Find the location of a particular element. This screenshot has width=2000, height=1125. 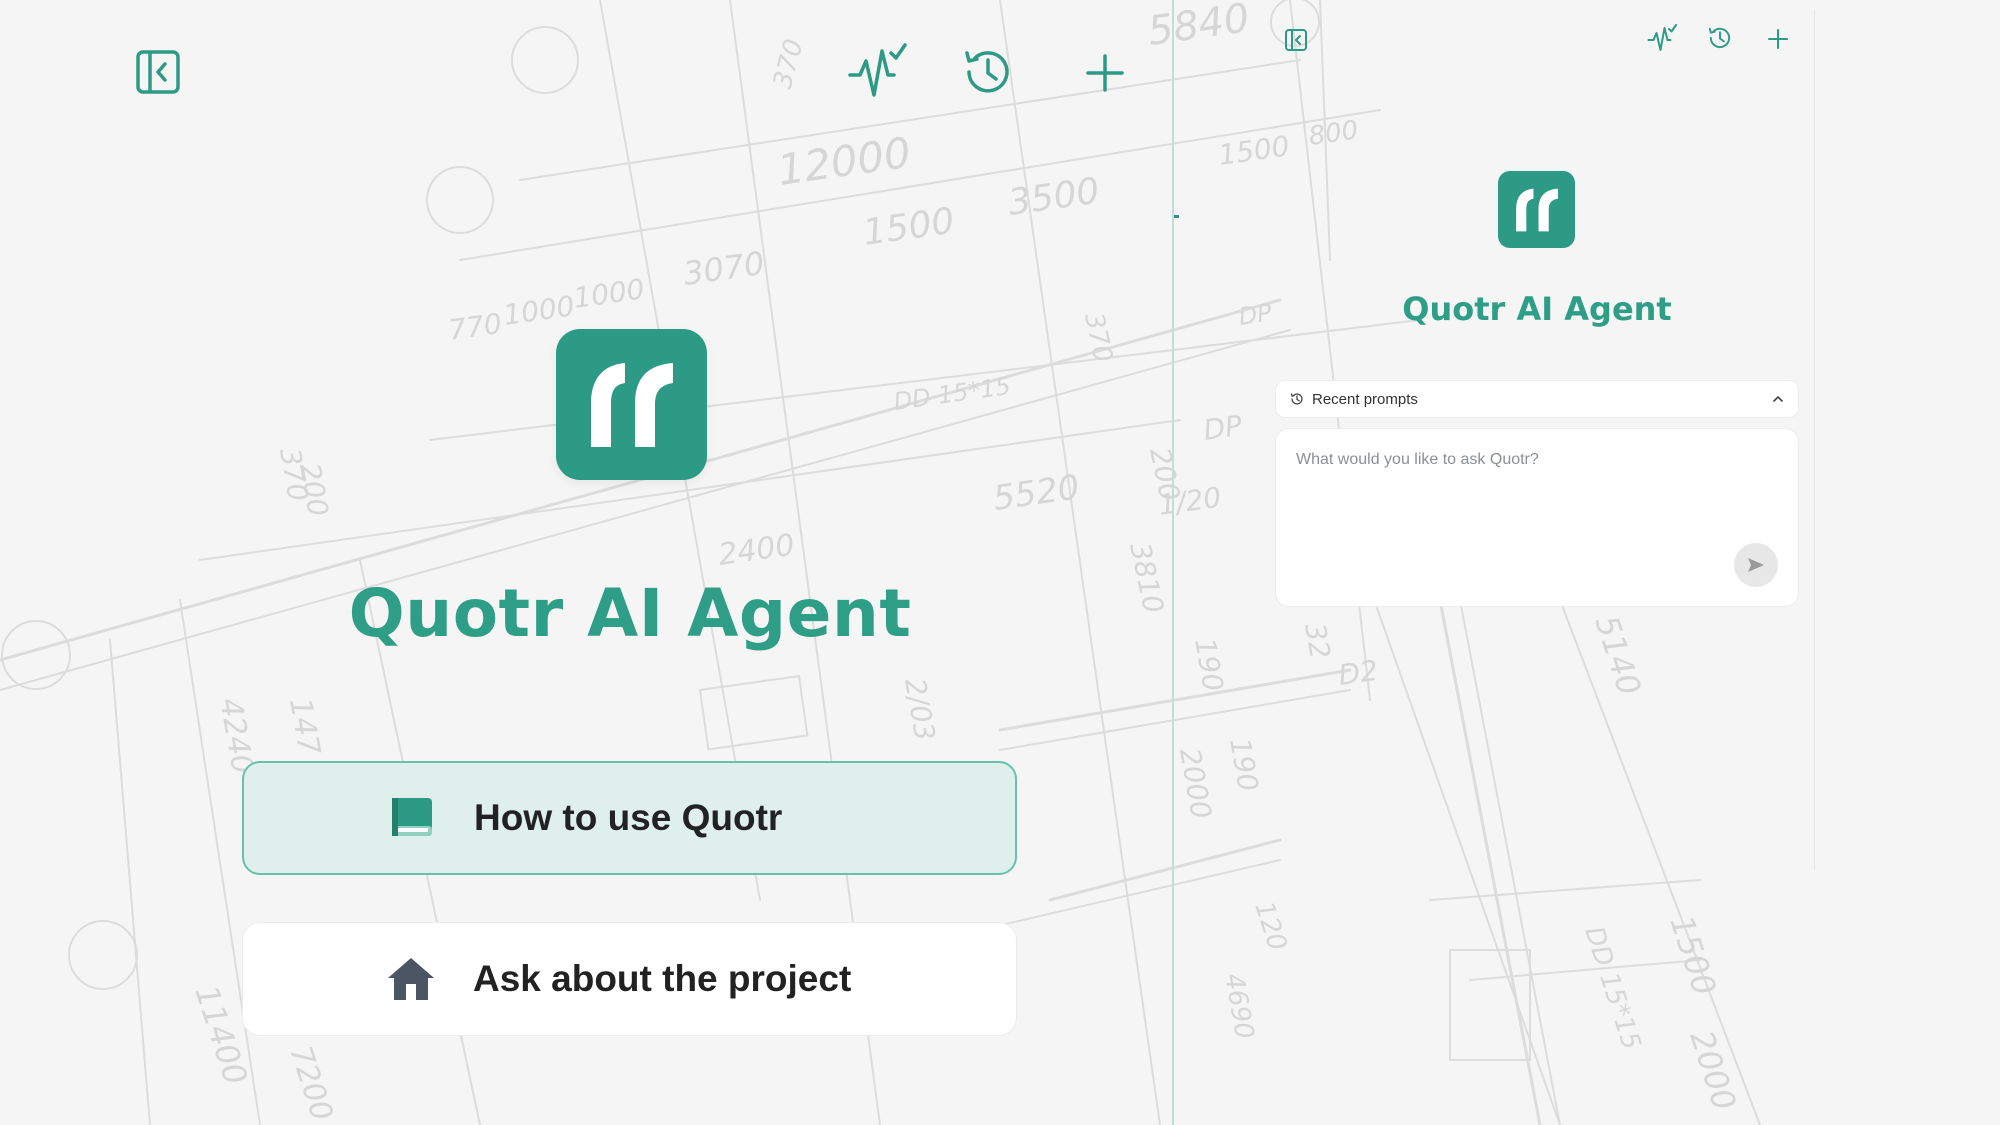

divider-marker is located at coordinates (1176, 216).